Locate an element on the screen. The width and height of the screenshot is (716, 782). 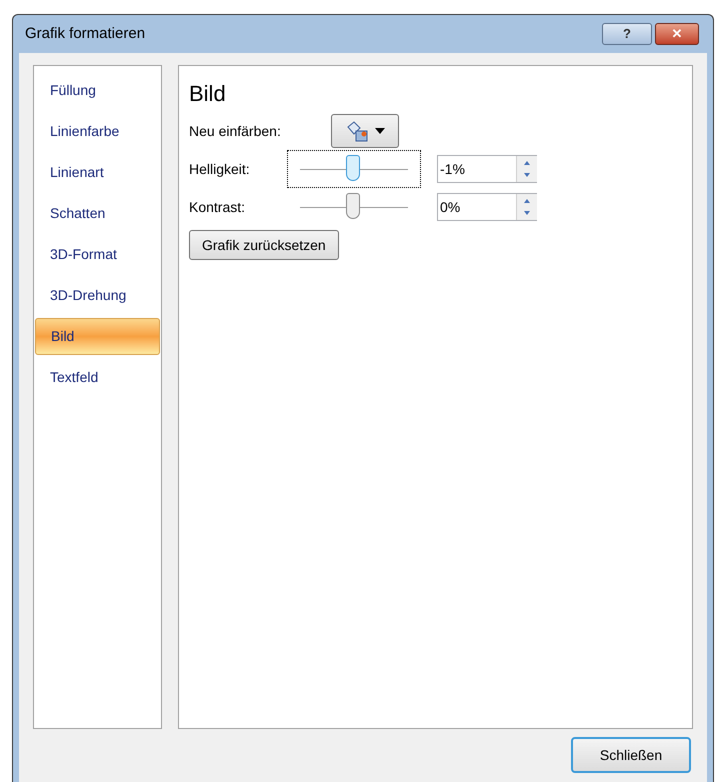
help-button: ? is located at coordinates (627, 34).